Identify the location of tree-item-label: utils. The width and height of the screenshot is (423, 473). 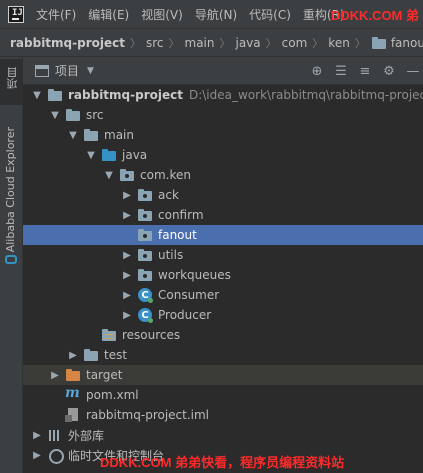
(171, 255).